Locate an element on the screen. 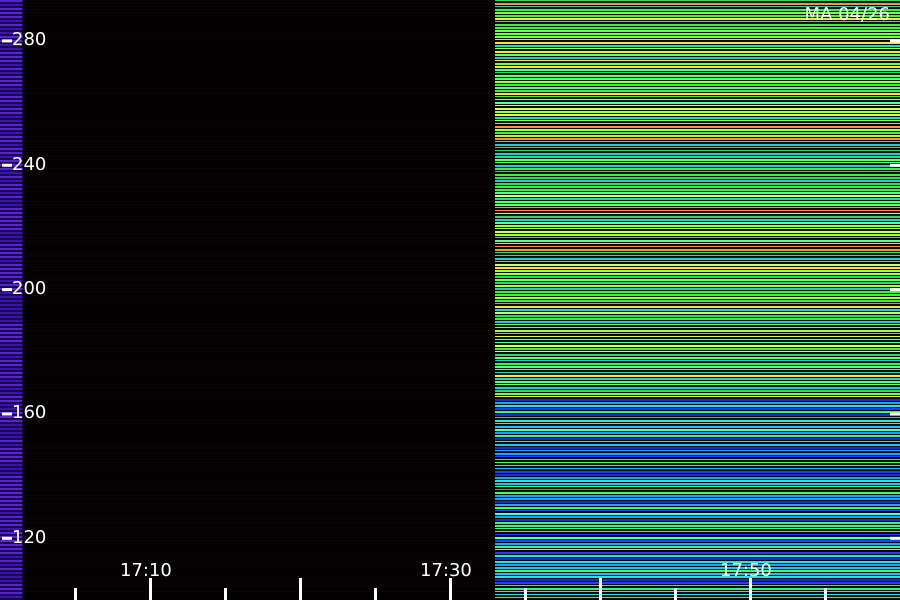  x-tick-label: 17:30 is located at coordinates (446, 570).